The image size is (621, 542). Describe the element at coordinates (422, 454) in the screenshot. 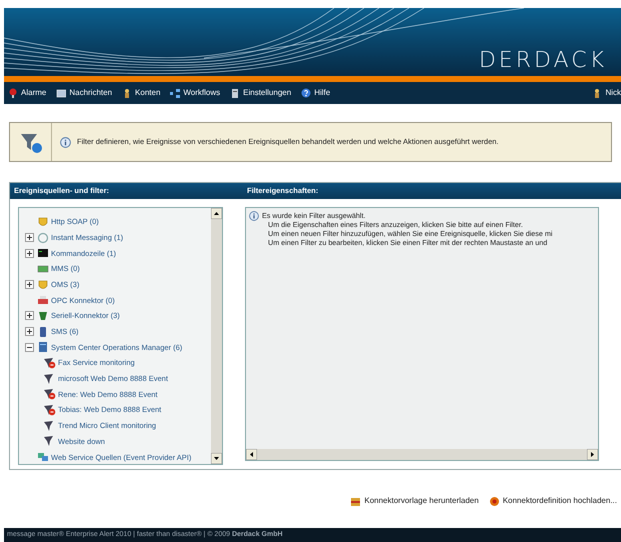

I see `horizontal-scrollbar` at that location.